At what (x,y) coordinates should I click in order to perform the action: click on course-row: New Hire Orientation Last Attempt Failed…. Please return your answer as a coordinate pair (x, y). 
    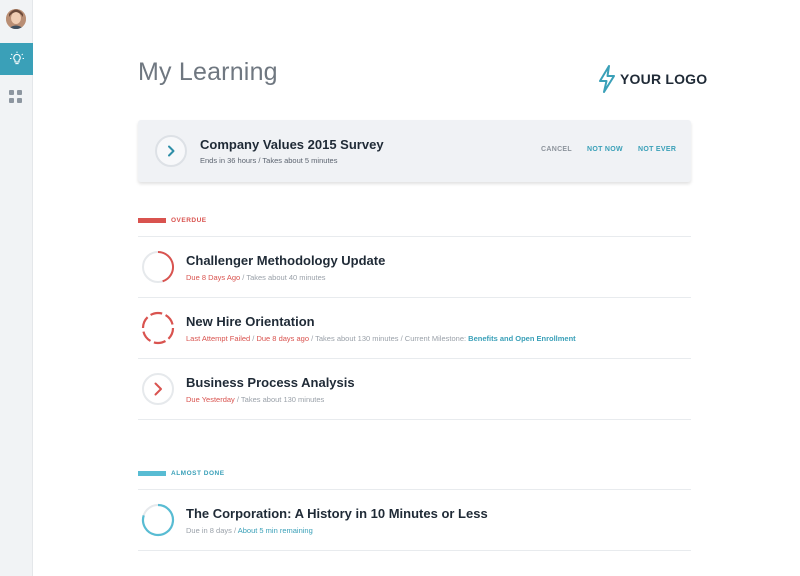
    Looking at the image, I should click on (414, 327).